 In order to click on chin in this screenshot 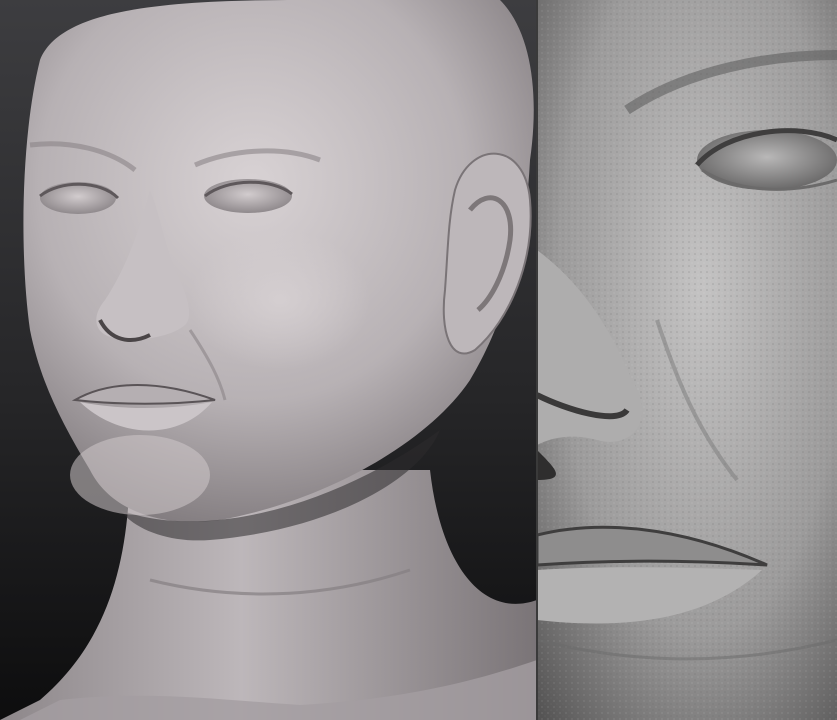, I will do `click(140, 475)`.